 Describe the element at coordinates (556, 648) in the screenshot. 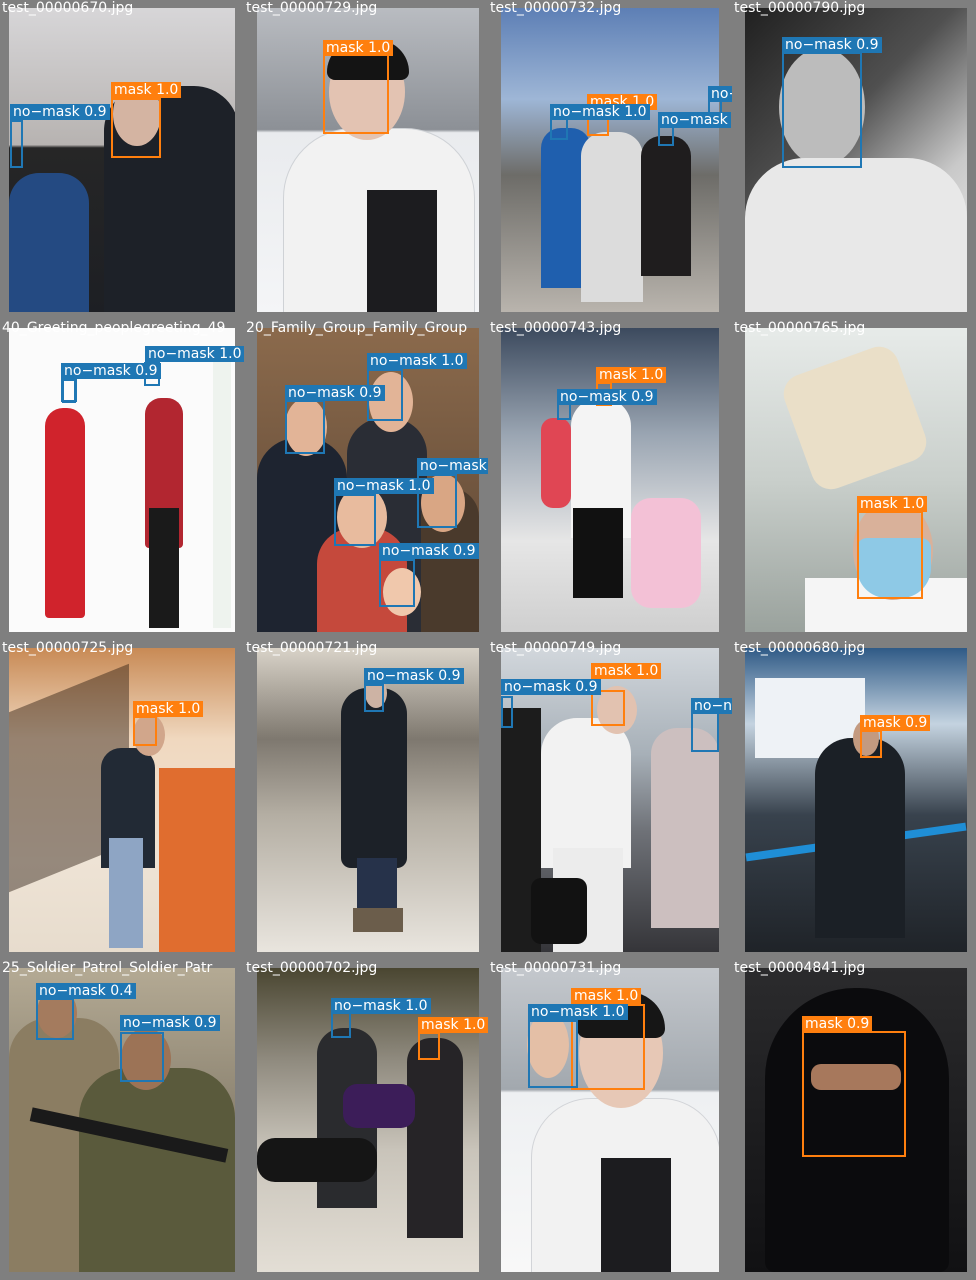

I see `image-filename: test_00000749.jpg` at that location.